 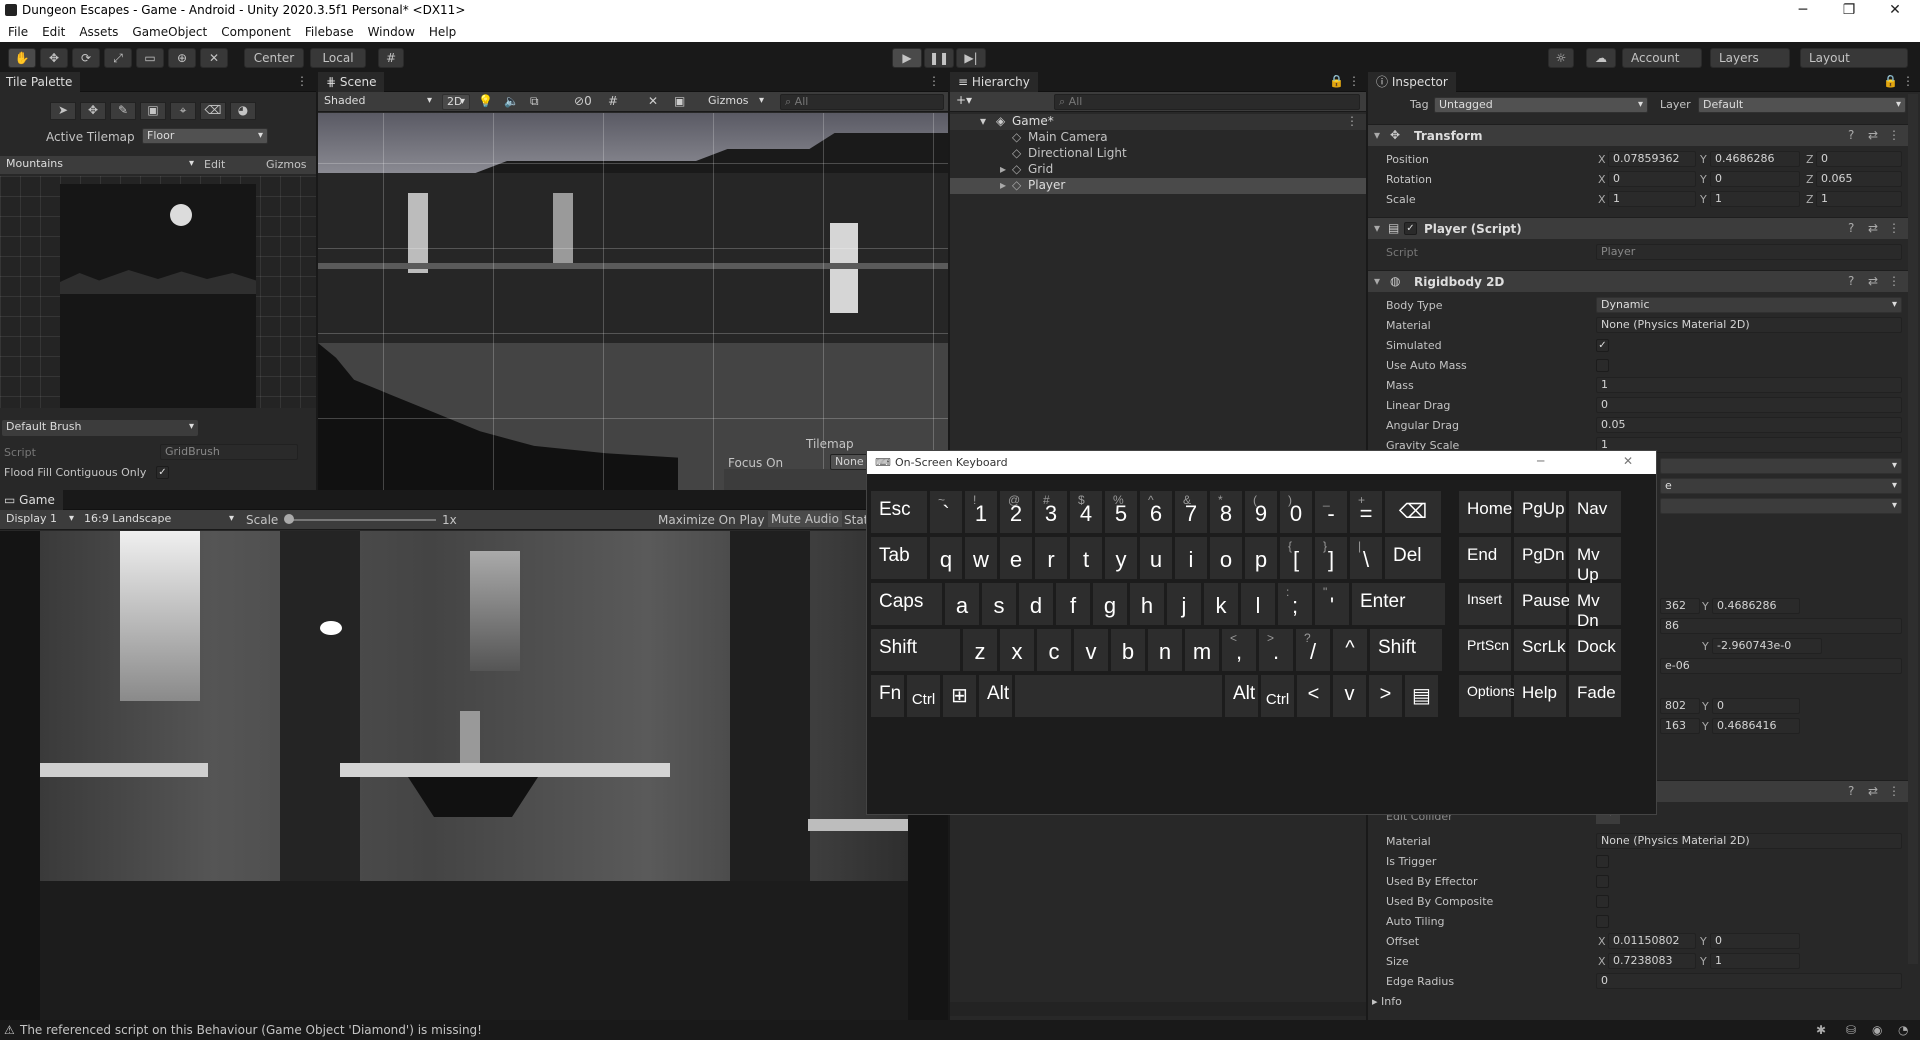 I want to click on lighting-progress-icon: ⛁, so click(x=1851, y=1030).